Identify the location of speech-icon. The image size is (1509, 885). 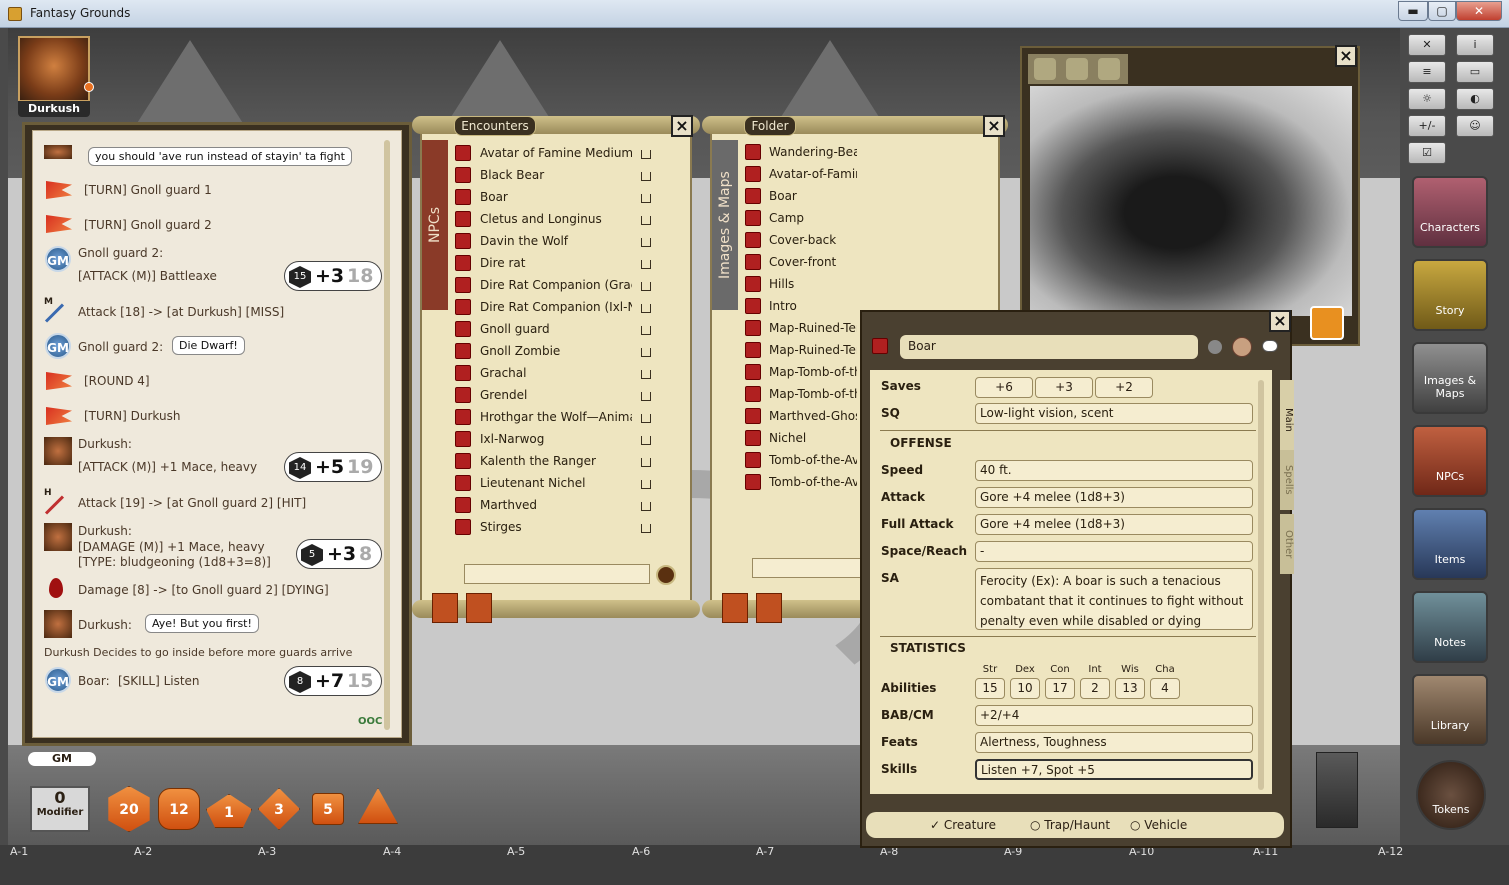
(1270, 346).